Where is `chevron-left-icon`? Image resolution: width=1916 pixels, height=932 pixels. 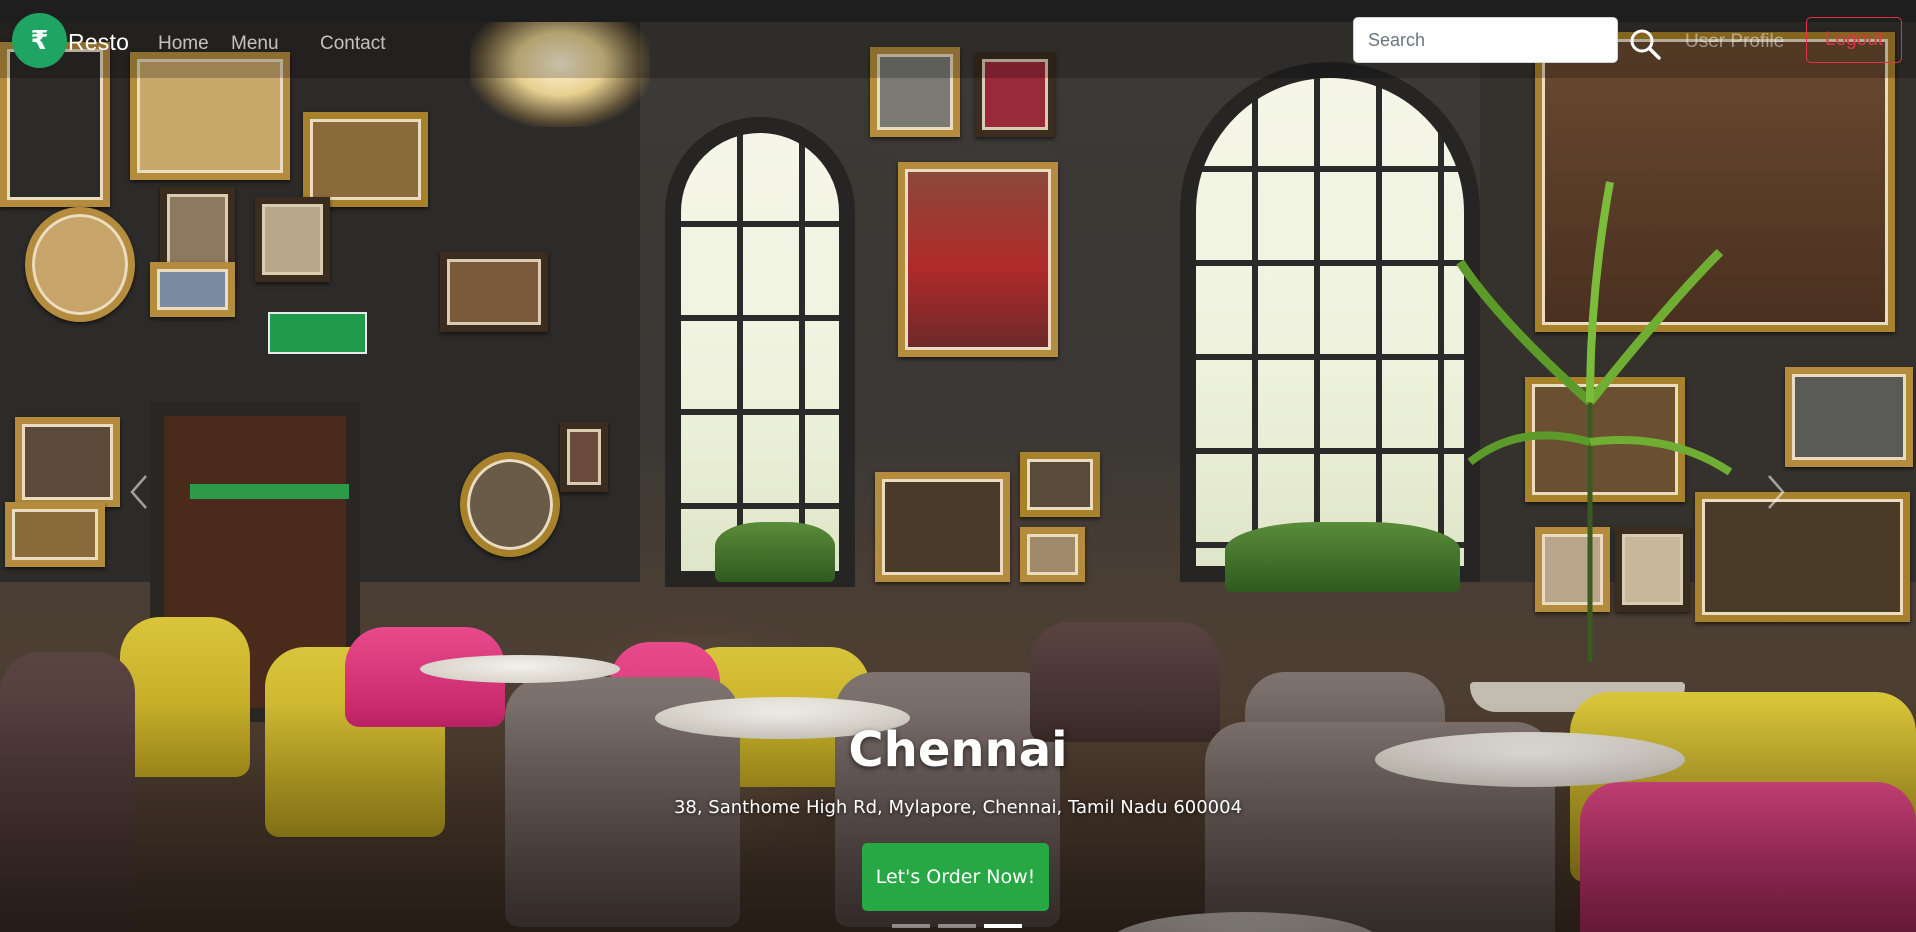 chevron-left-icon is located at coordinates (140, 492).